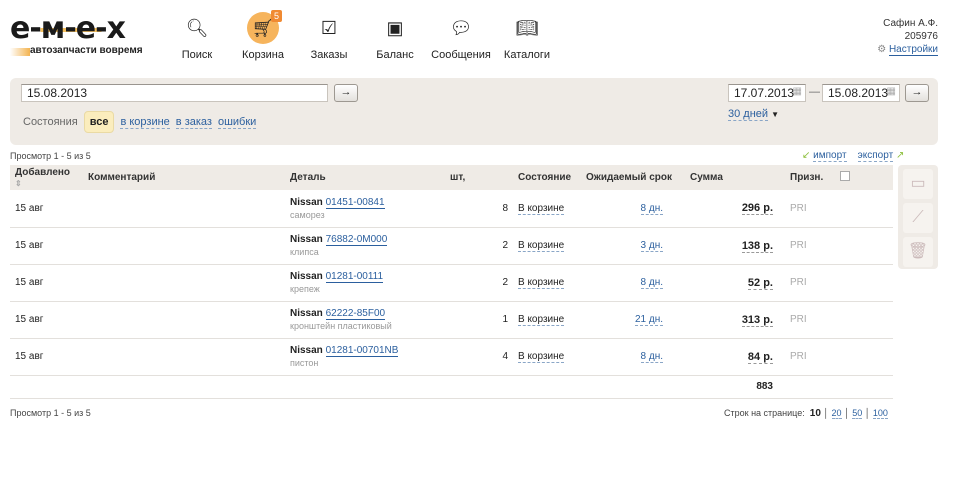  I want to click on wallet-icon: ▣, so click(395, 27).